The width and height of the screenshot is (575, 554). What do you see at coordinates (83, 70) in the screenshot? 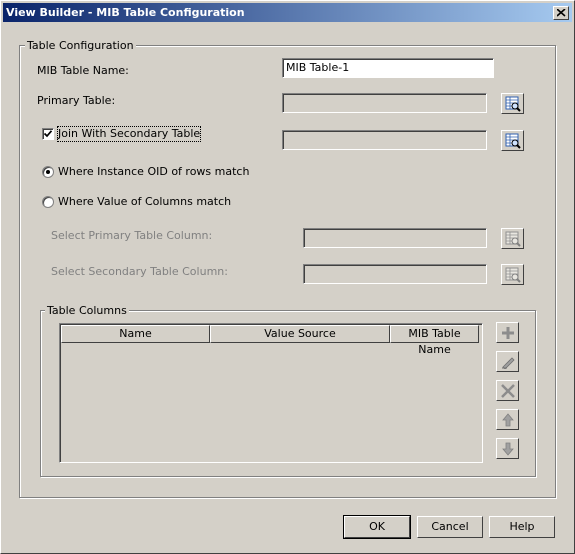
I see `mib-table-name-label: MIB Table Name:` at bounding box center [83, 70].